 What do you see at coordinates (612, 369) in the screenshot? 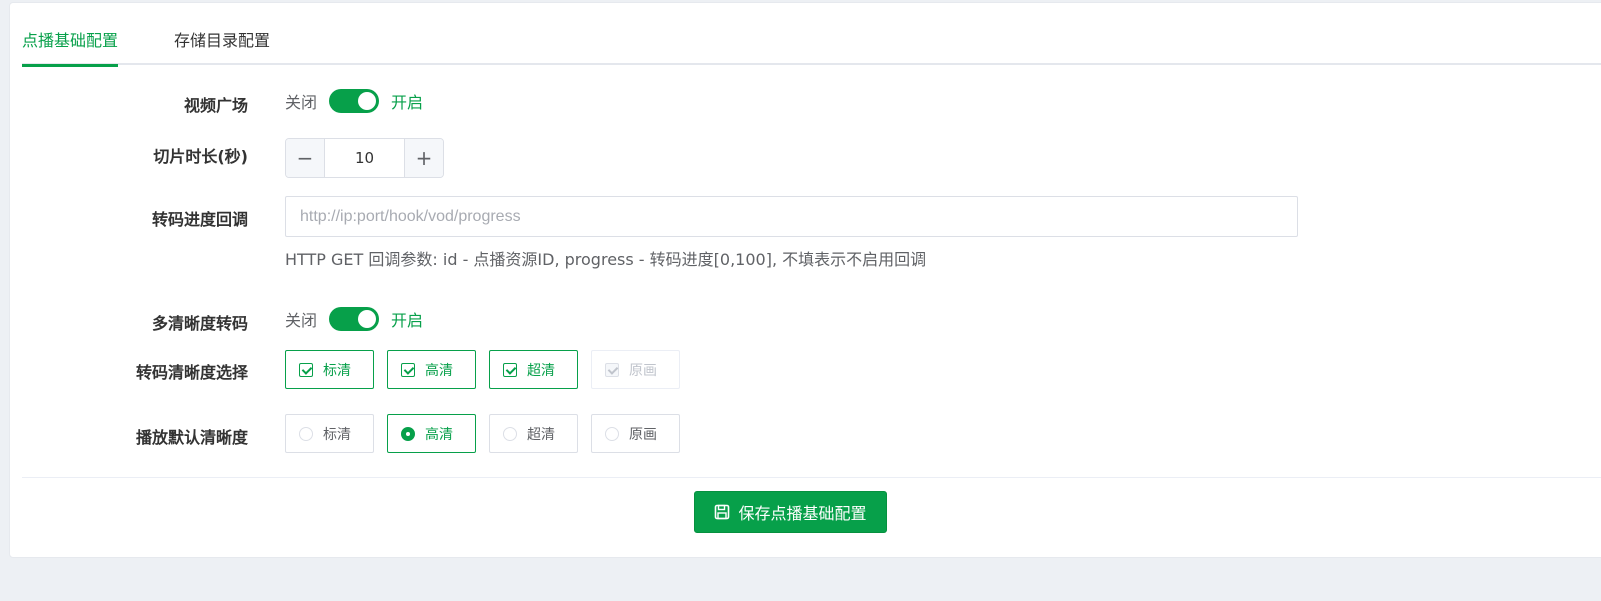
I see `checkbox-disabled-icon` at bounding box center [612, 369].